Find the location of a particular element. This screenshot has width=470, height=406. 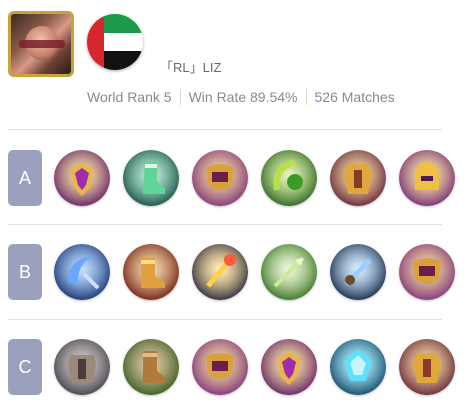

player-avatar is located at coordinates (41, 44).